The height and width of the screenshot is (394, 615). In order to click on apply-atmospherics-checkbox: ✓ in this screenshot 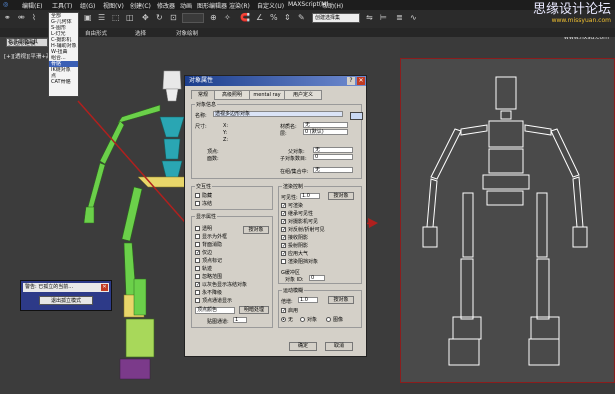, I will do `click(283, 254)`.